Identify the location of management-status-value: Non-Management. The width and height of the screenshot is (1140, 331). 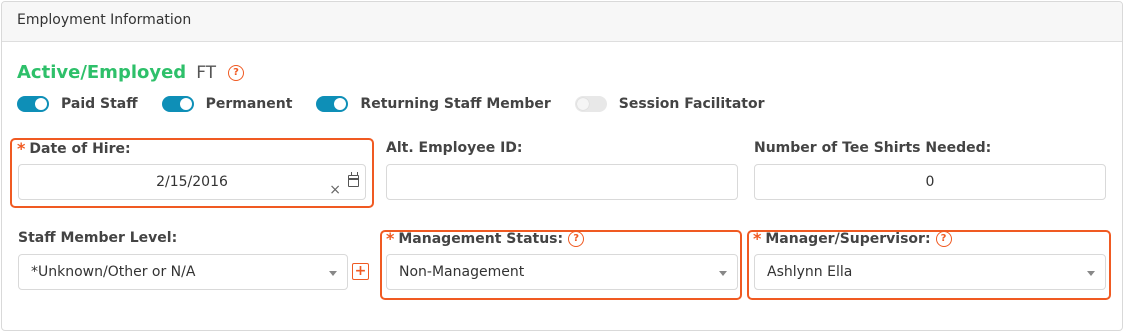
(462, 272).